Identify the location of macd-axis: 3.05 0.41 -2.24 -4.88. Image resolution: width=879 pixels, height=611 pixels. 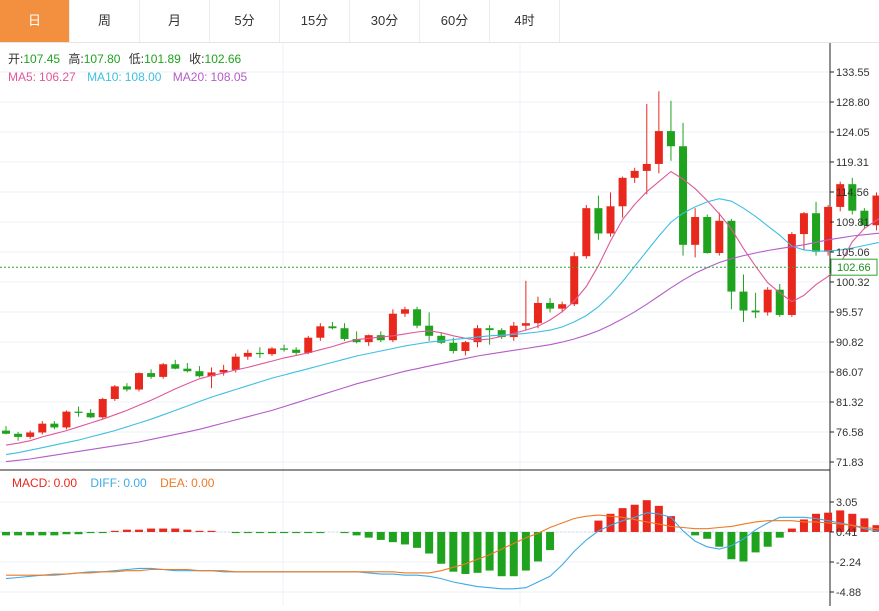
(845, 548).